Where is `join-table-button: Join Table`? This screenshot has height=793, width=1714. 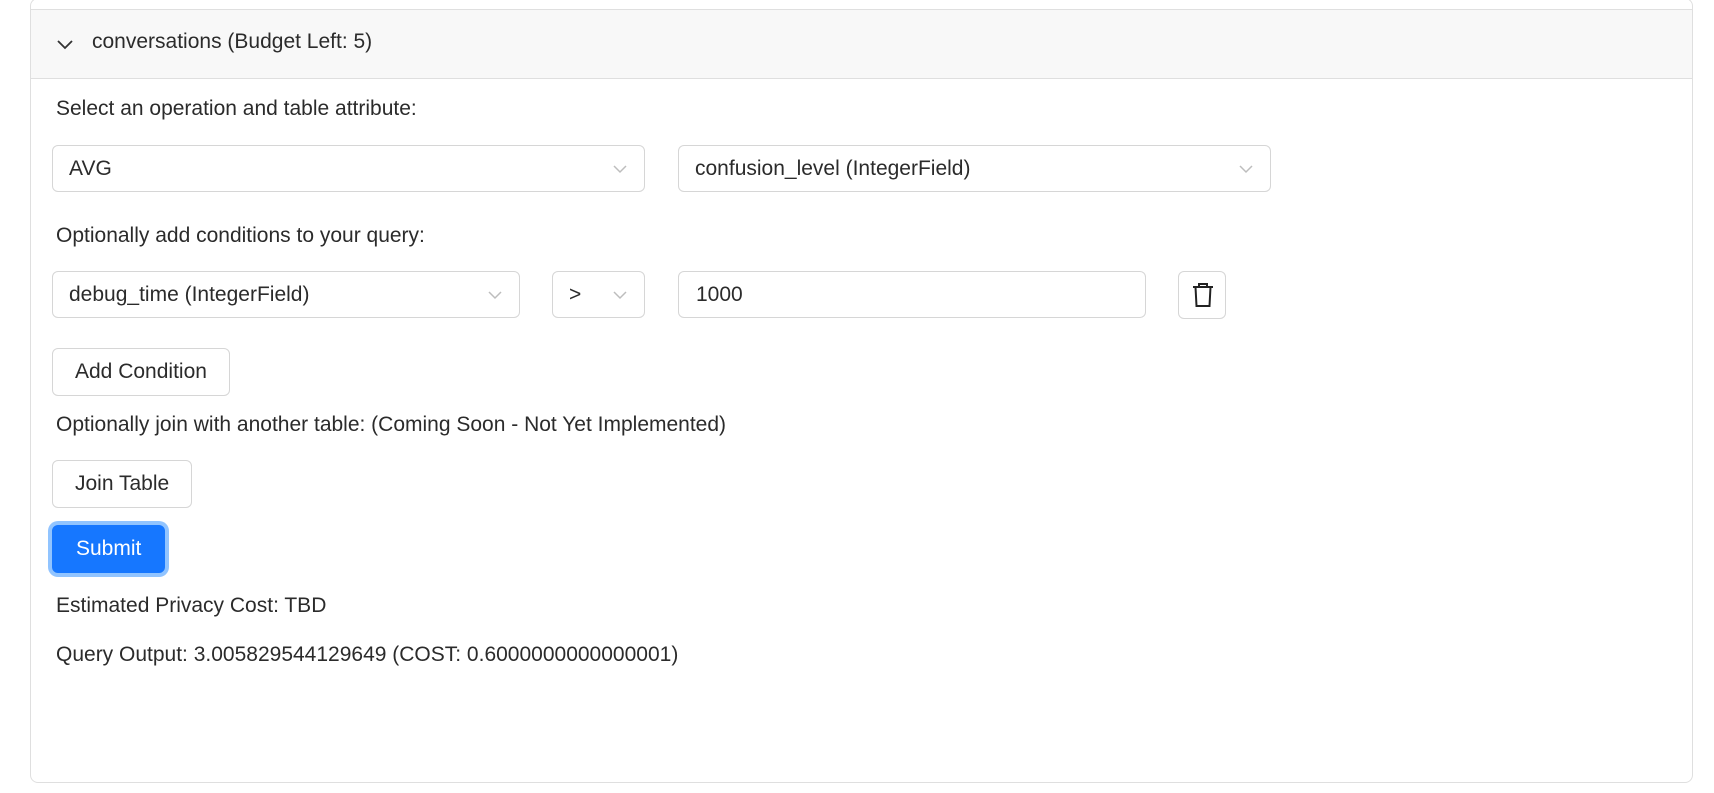
join-table-button: Join Table is located at coordinates (122, 484).